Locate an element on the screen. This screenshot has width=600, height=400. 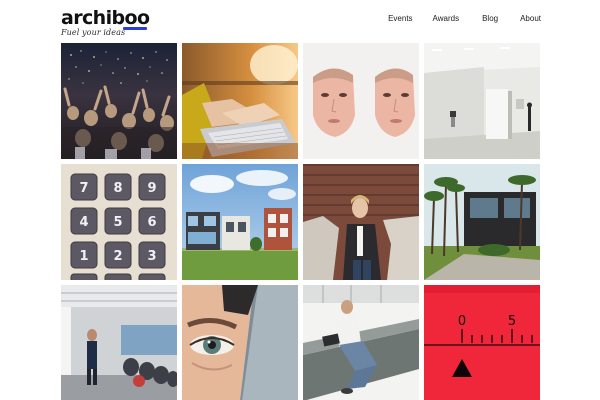
tile-modern-houses is located at coordinates (240, 222).